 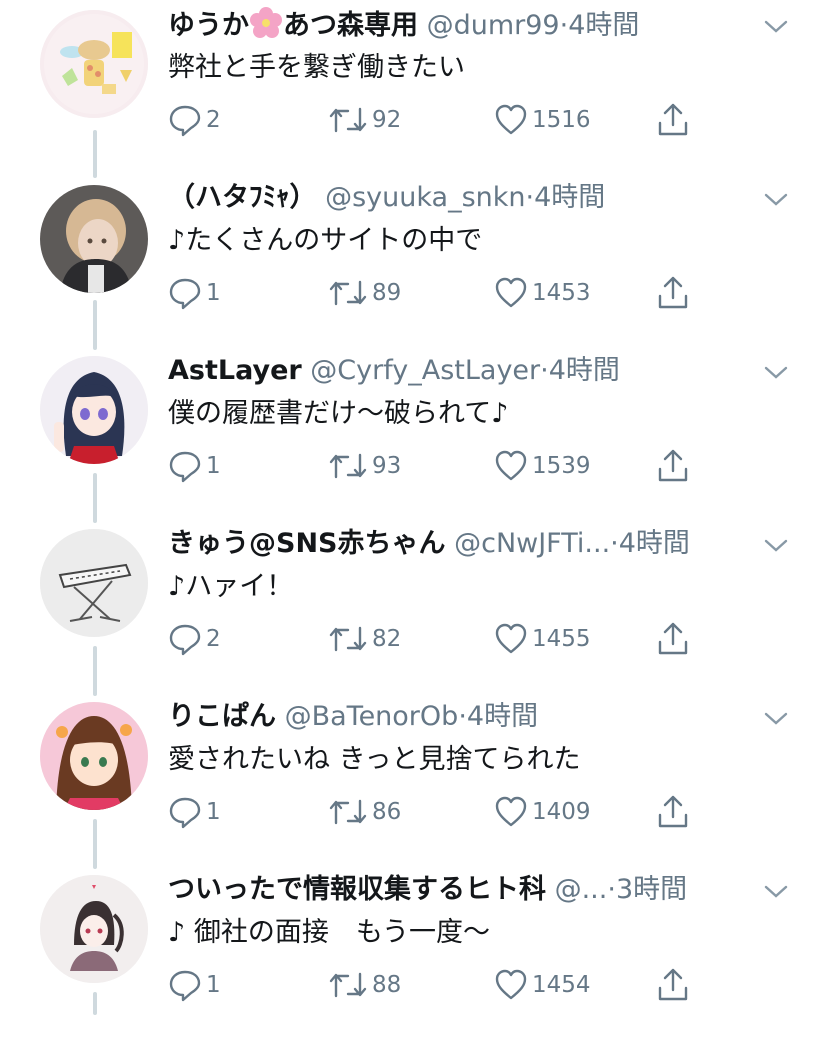 What do you see at coordinates (448, 985) in the screenshot?
I see `tweet-actions: 1 88 1454` at bounding box center [448, 985].